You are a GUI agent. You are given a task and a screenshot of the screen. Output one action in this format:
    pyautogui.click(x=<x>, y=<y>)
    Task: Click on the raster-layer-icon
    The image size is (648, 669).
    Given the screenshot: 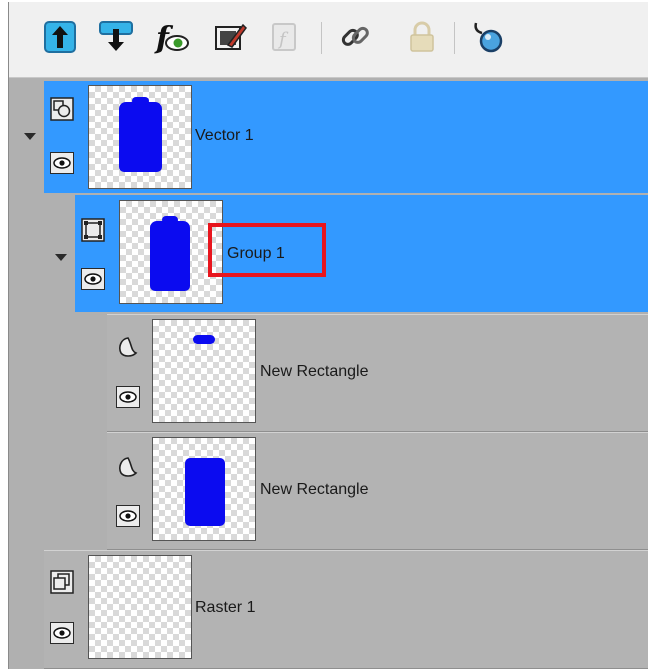 What is the action you would take?
    pyautogui.click(x=62, y=582)
    